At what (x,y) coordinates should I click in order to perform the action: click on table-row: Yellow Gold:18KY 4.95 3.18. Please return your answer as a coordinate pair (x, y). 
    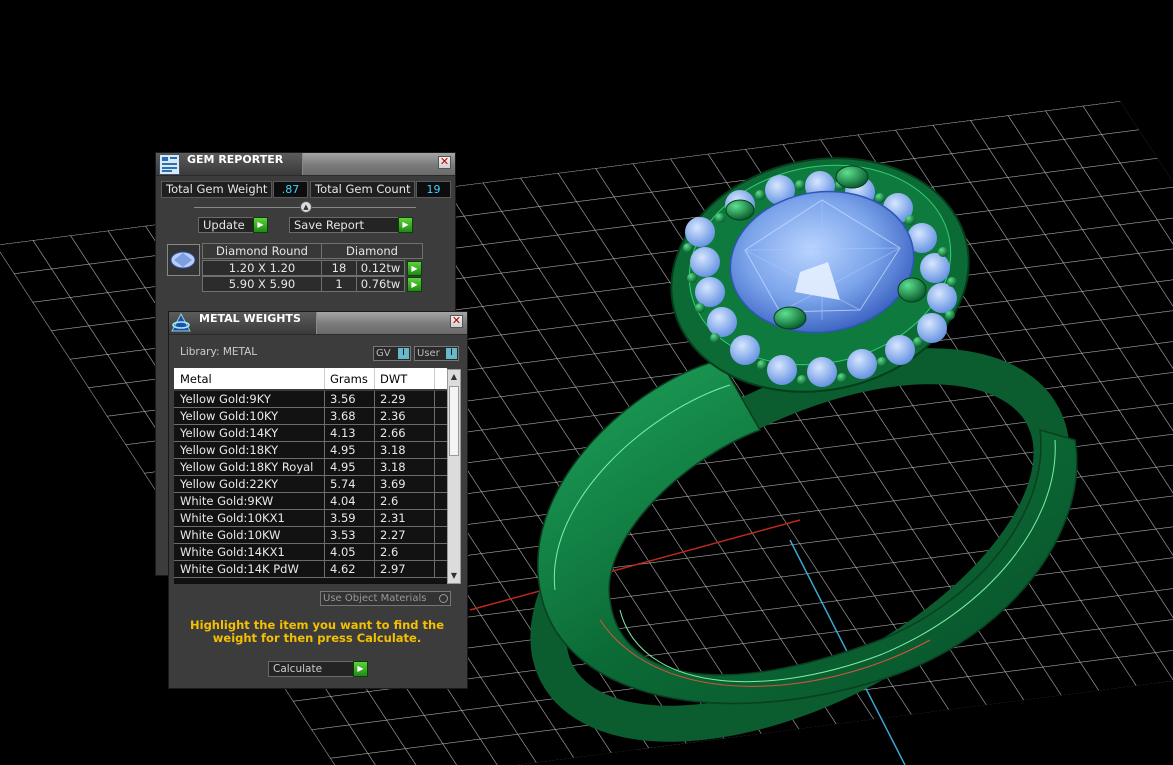
    Looking at the image, I should click on (310, 450).